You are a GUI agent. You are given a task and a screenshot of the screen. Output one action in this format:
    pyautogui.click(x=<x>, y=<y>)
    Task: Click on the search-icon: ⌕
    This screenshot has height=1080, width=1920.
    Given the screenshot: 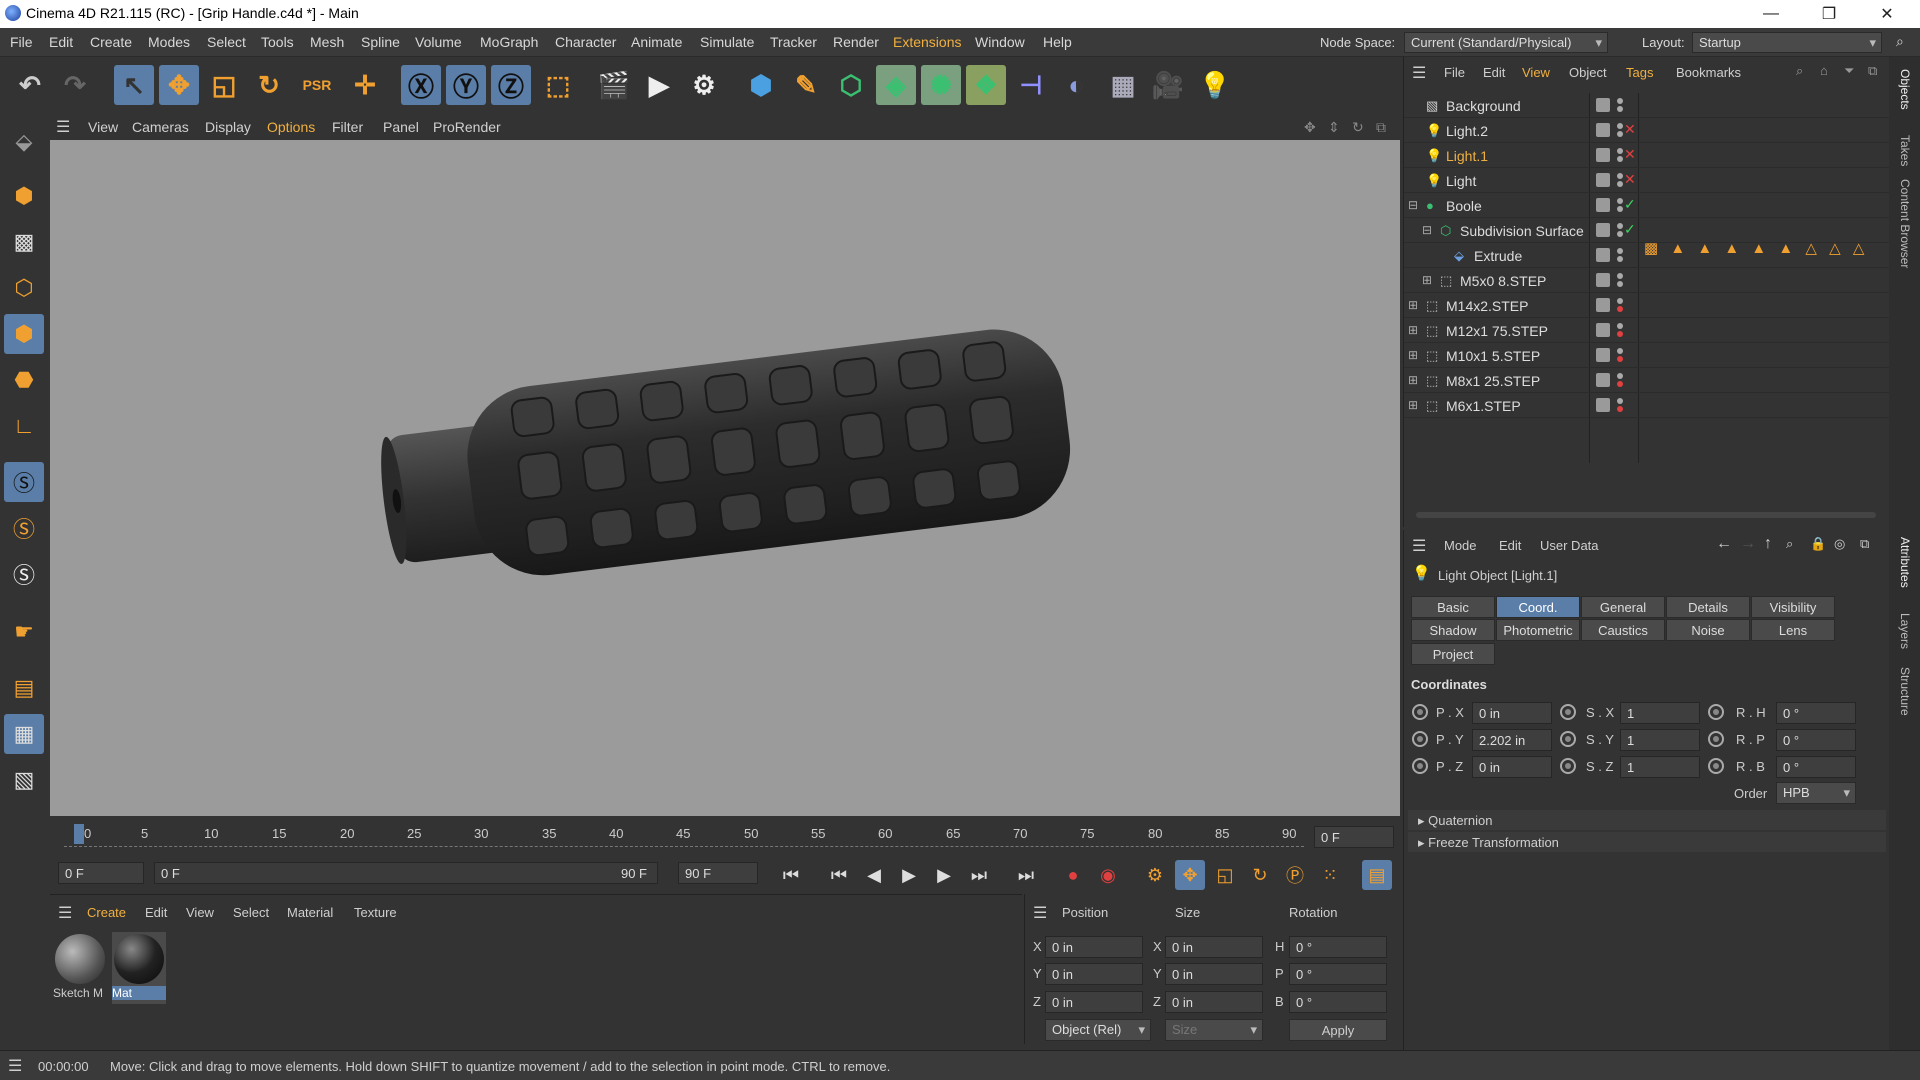 What is the action you would take?
    pyautogui.click(x=1900, y=41)
    